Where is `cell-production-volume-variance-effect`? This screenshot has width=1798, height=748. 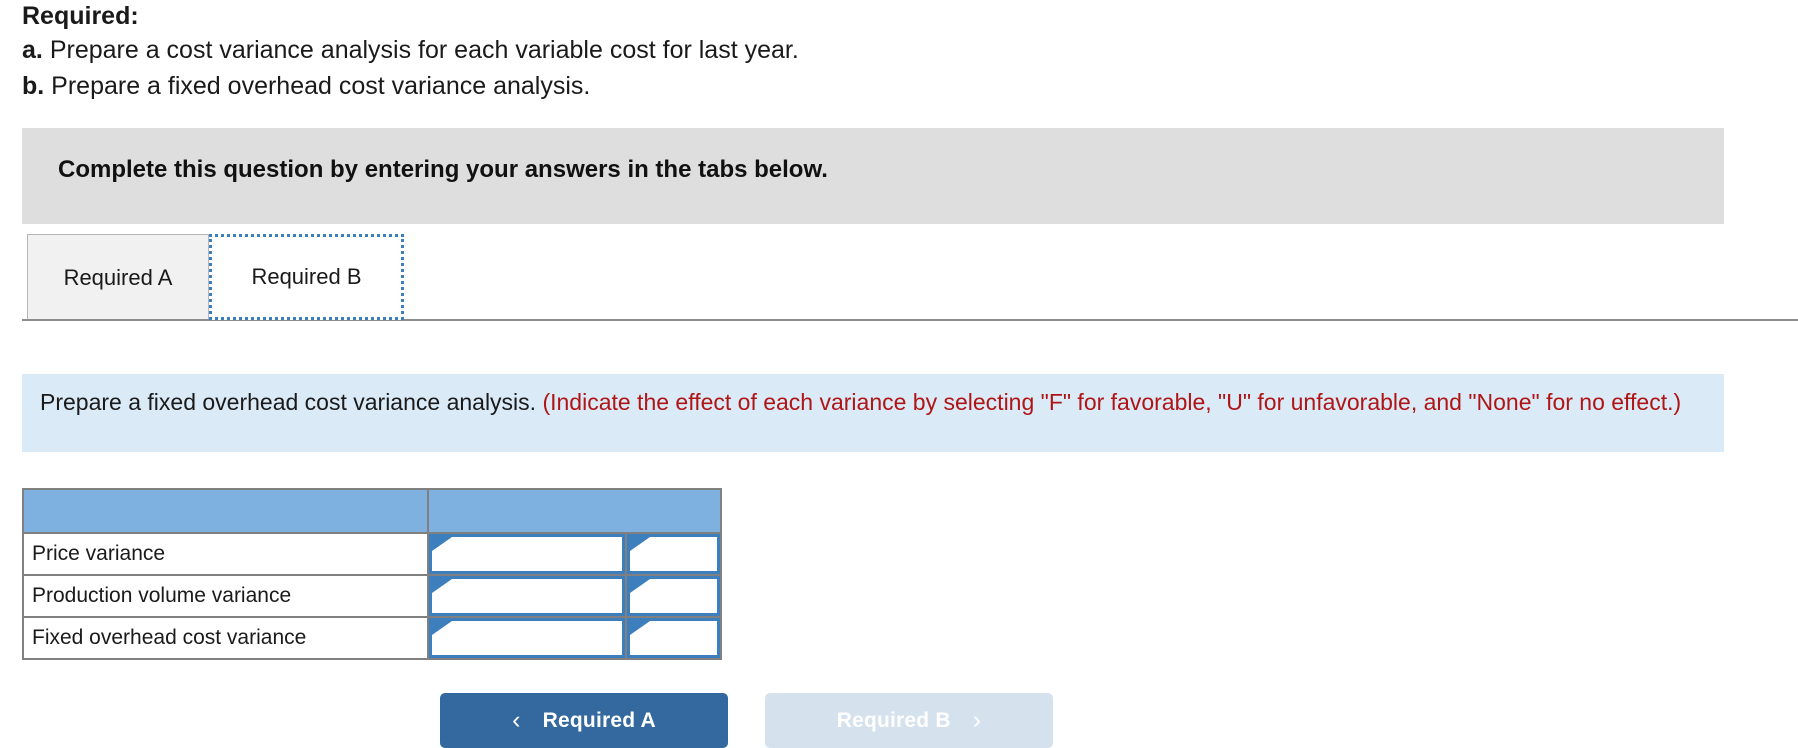 cell-production-volume-variance-effect is located at coordinates (673, 596).